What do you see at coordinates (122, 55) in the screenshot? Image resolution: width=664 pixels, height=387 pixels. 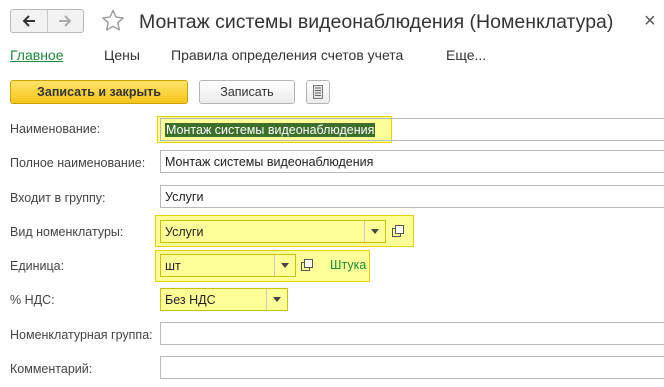 I see `tab-prices: Цены` at bounding box center [122, 55].